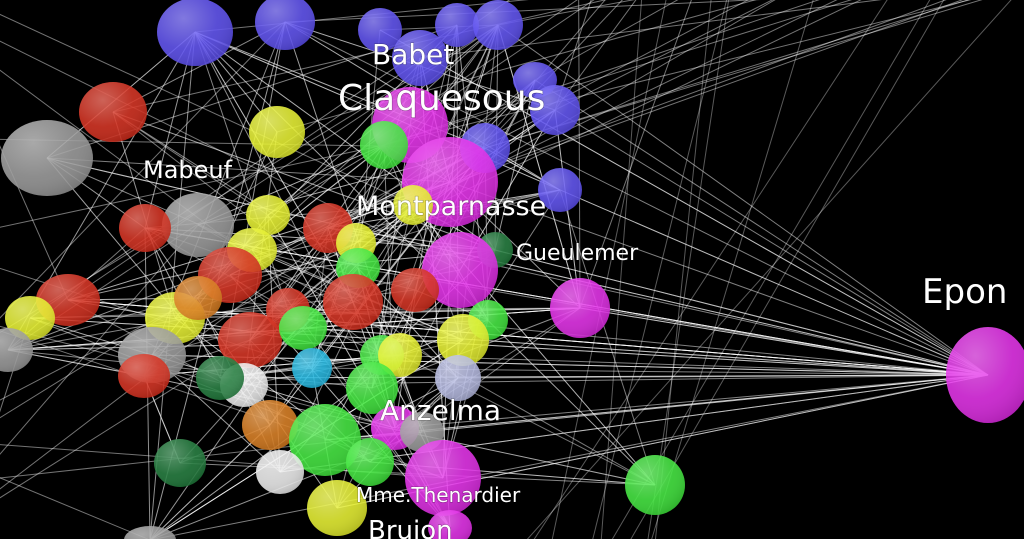 The image size is (1024, 539). I want to click on node-label-montparnasse: Montparnasse, so click(451, 206).